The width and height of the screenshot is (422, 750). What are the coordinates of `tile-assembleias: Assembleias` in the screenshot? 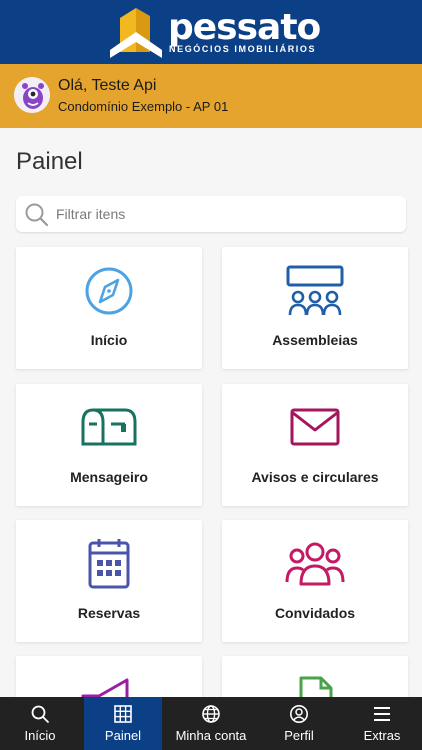 It's located at (315, 308).